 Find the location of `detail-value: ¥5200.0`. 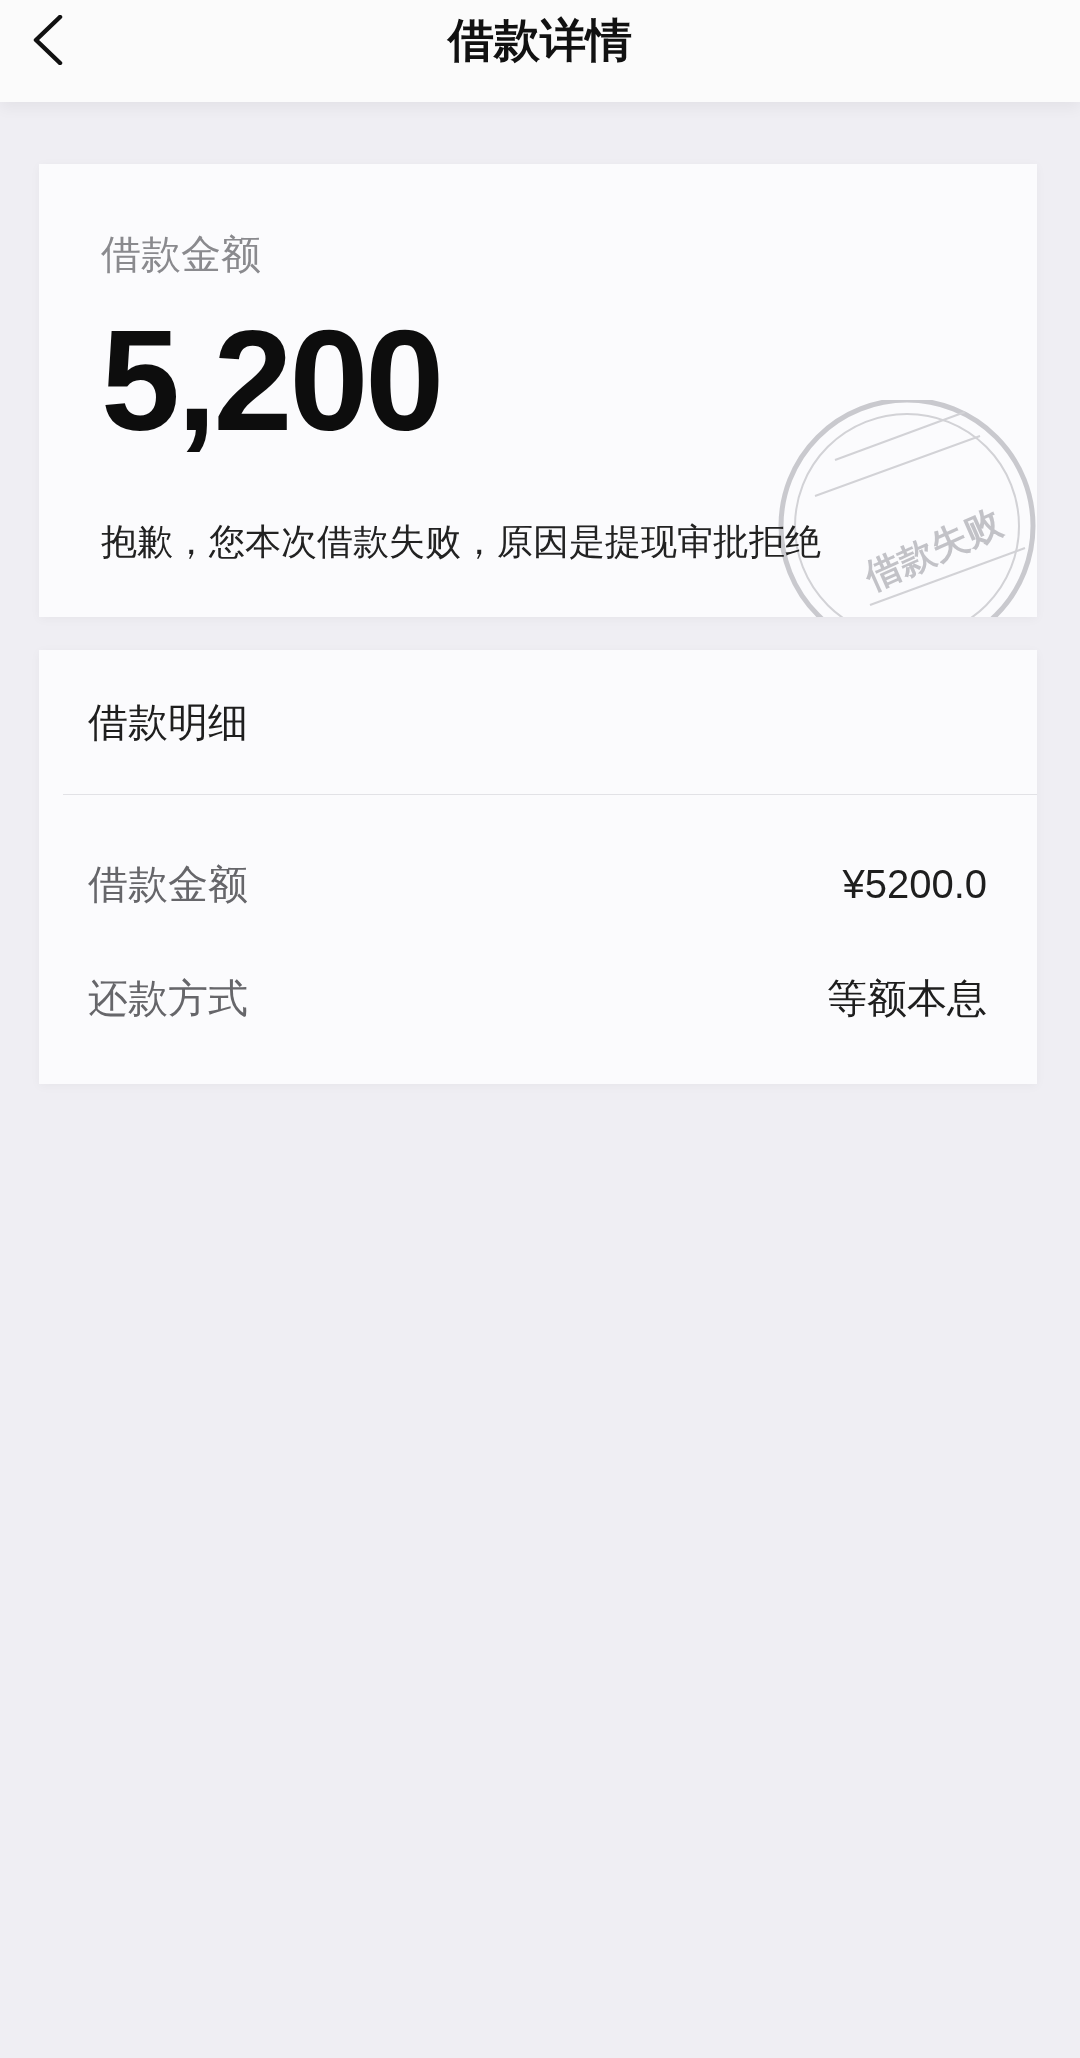

detail-value: ¥5200.0 is located at coordinates (914, 884).